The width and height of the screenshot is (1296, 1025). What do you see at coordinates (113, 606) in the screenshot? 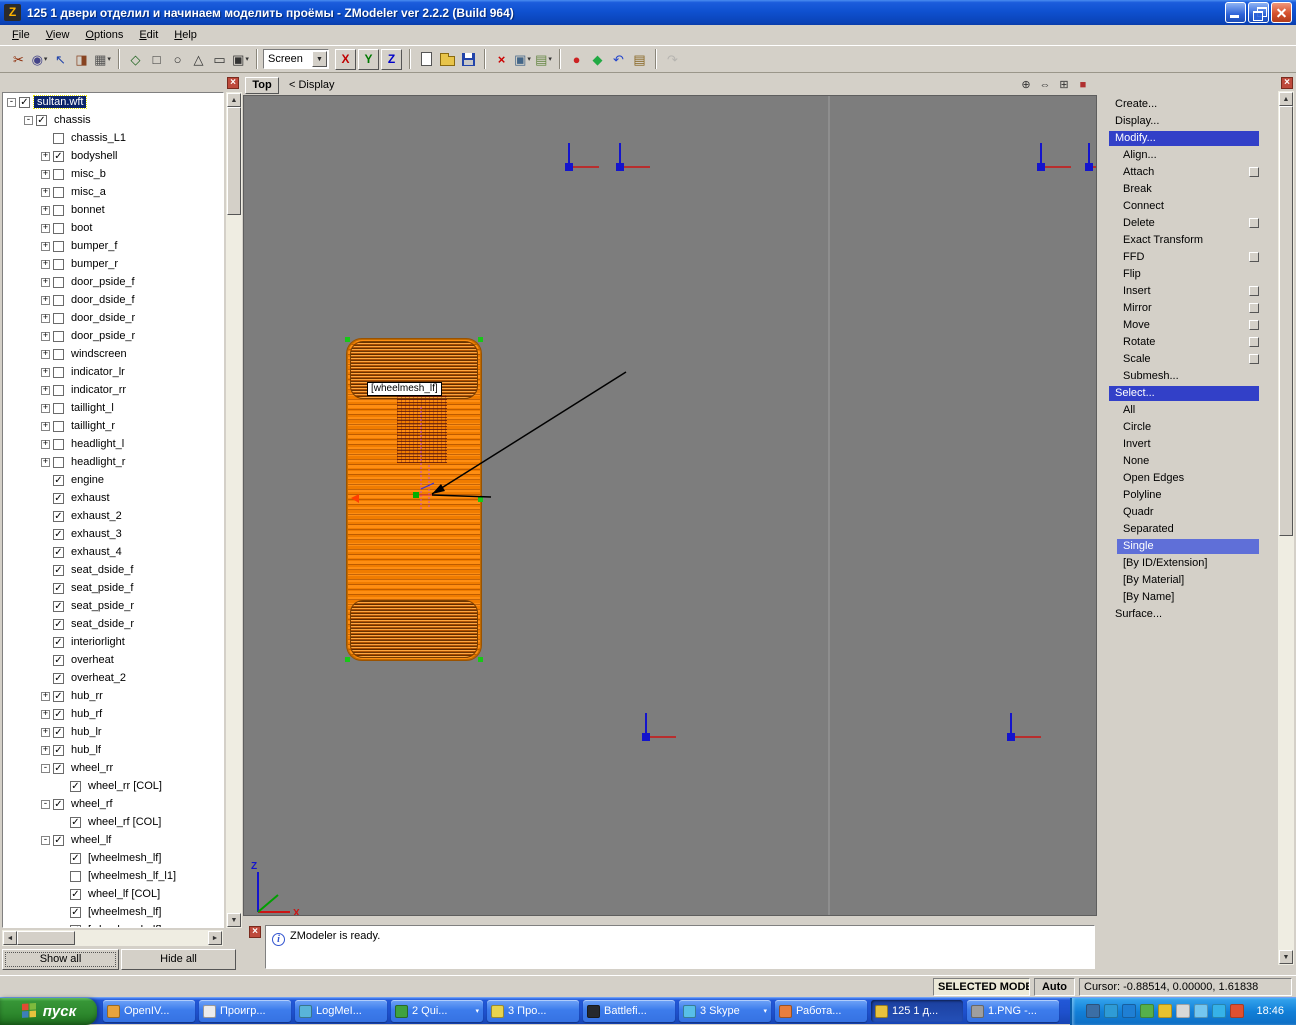
I see `tree-item: ✓seat_pside_r` at bounding box center [113, 606].